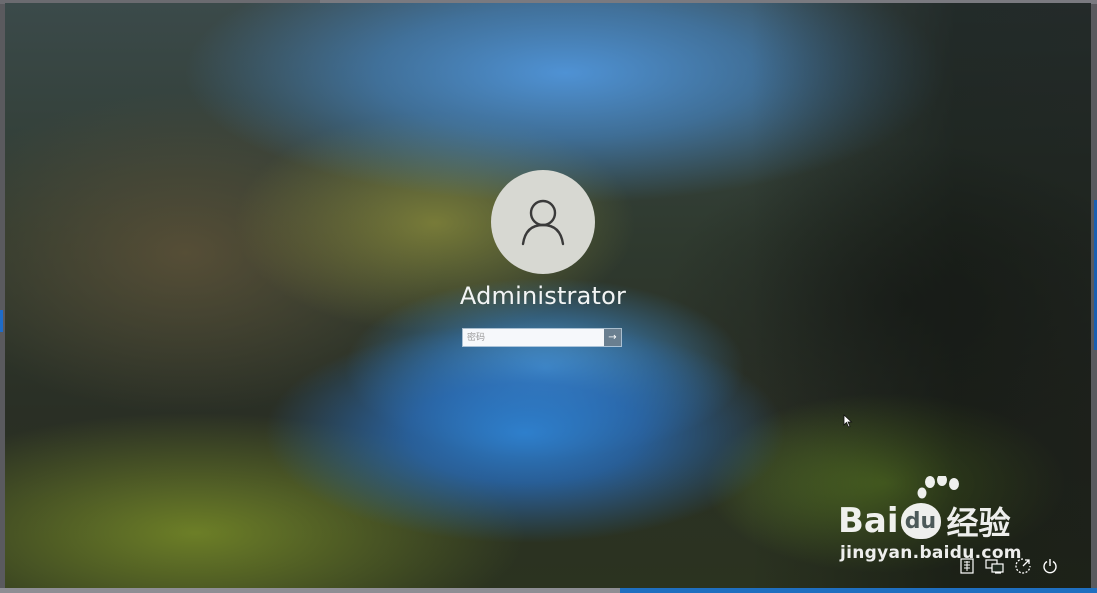 This screenshot has height=593, width=1097. Describe the element at coordinates (858, 590) in the screenshot. I see `monitor-bezel-bottom-light` at that location.